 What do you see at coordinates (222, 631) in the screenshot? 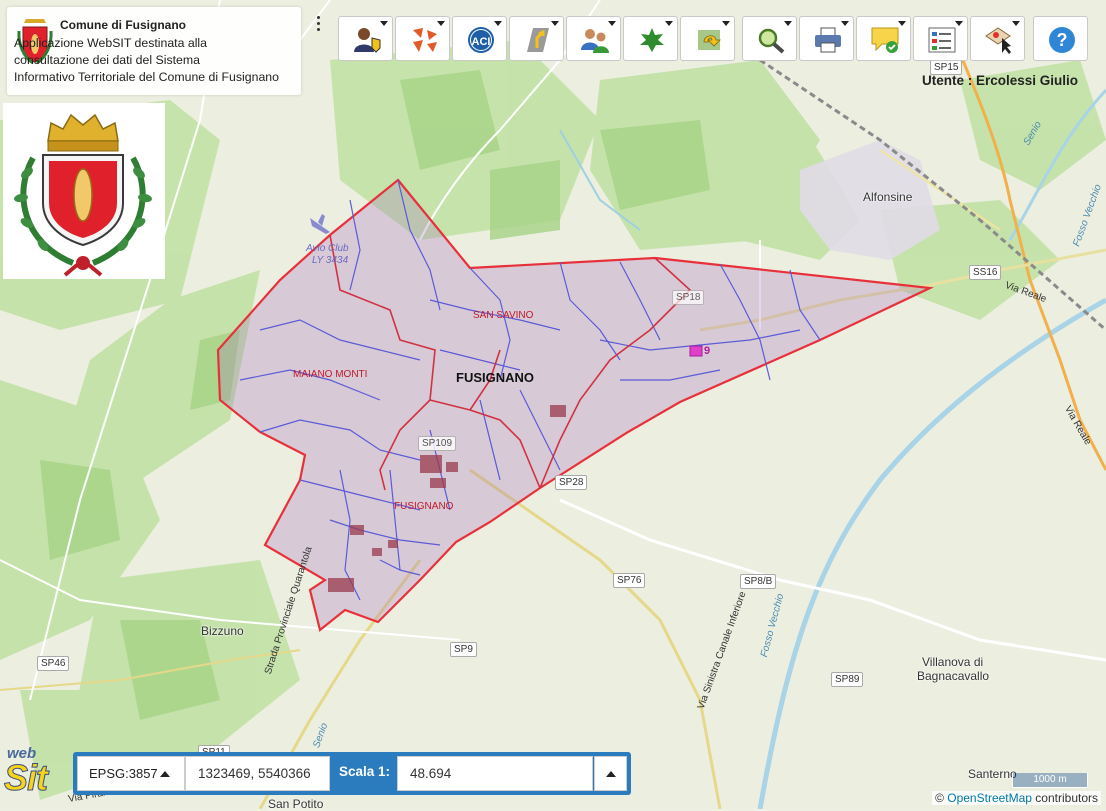
I see `map-label-bizzuno: Bizzuno` at bounding box center [222, 631].